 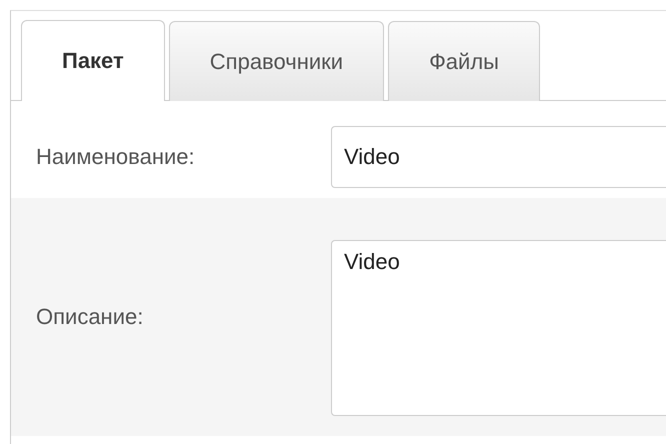 What do you see at coordinates (464, 61) in the screenshot?
I see `tab: Файлы` at bounding box center [464, 61].